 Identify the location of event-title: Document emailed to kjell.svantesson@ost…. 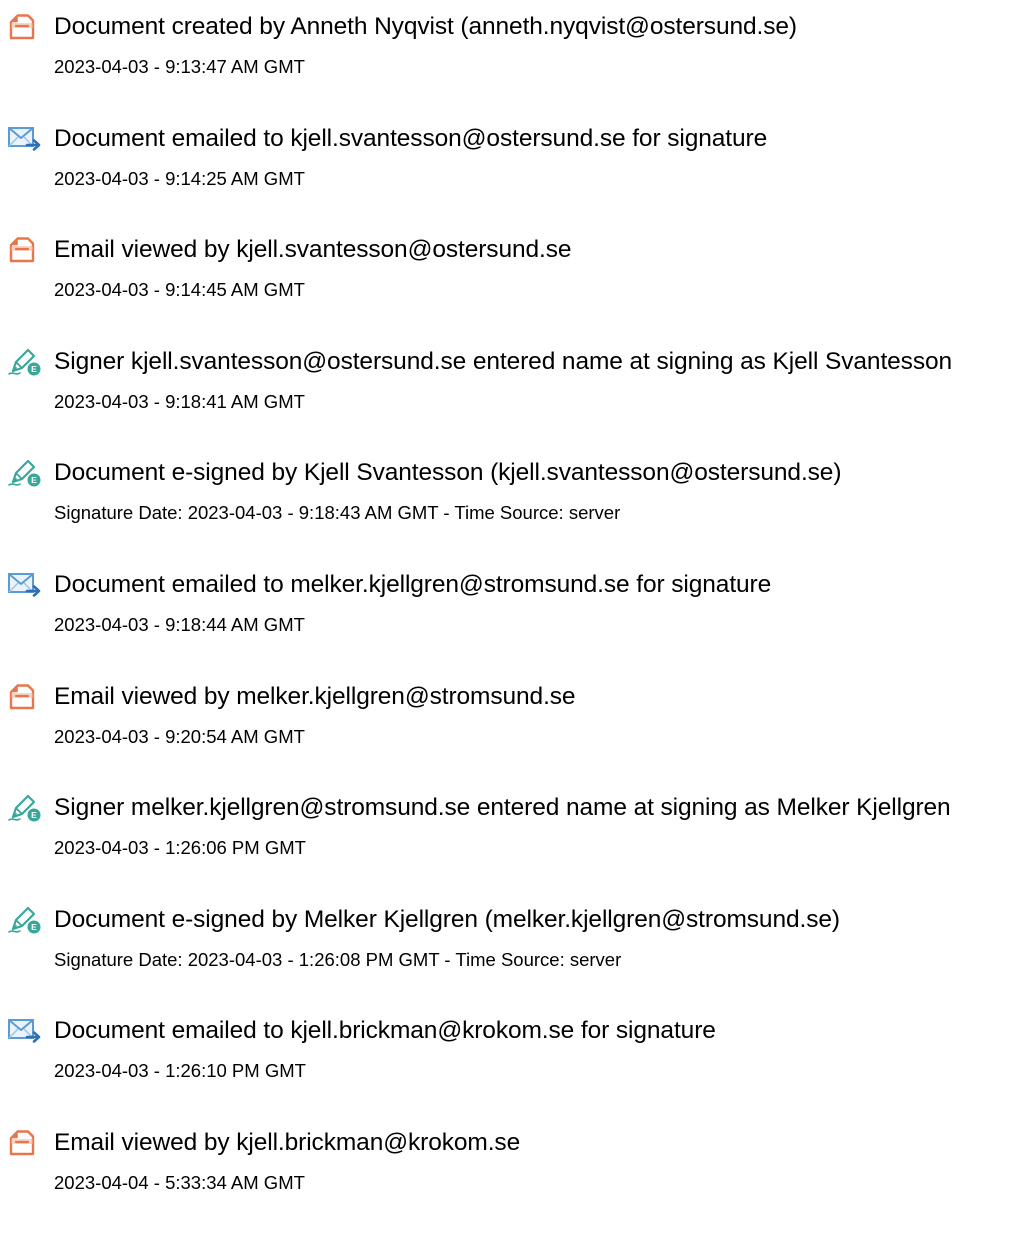
(411, 138).